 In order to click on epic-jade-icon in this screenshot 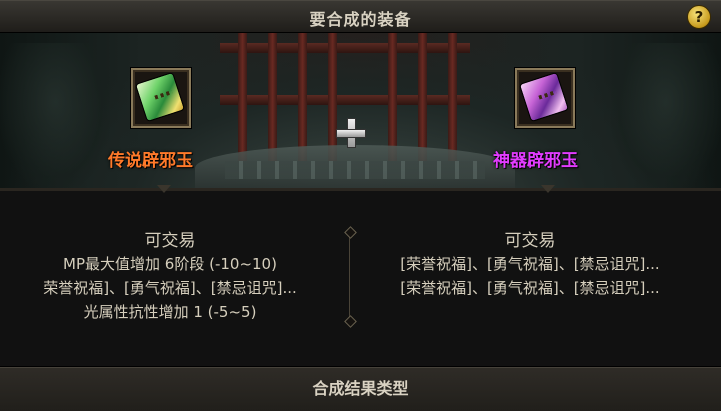, I will do `click(544, 97)`.